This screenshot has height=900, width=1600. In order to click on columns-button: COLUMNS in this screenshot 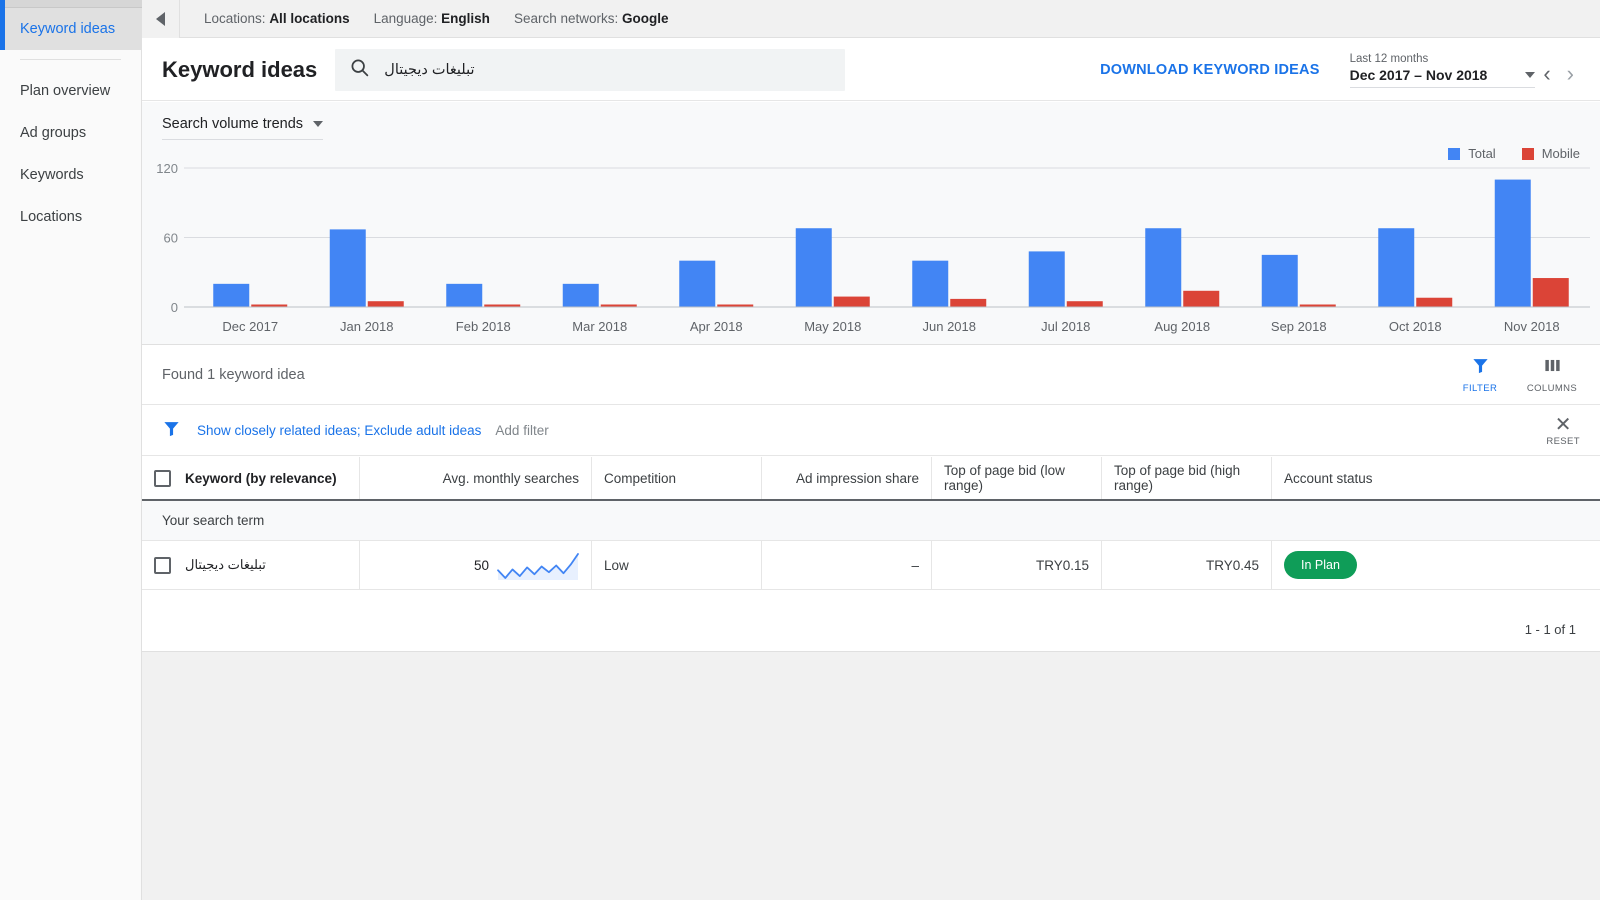, I will do `click(1552, 375)`.